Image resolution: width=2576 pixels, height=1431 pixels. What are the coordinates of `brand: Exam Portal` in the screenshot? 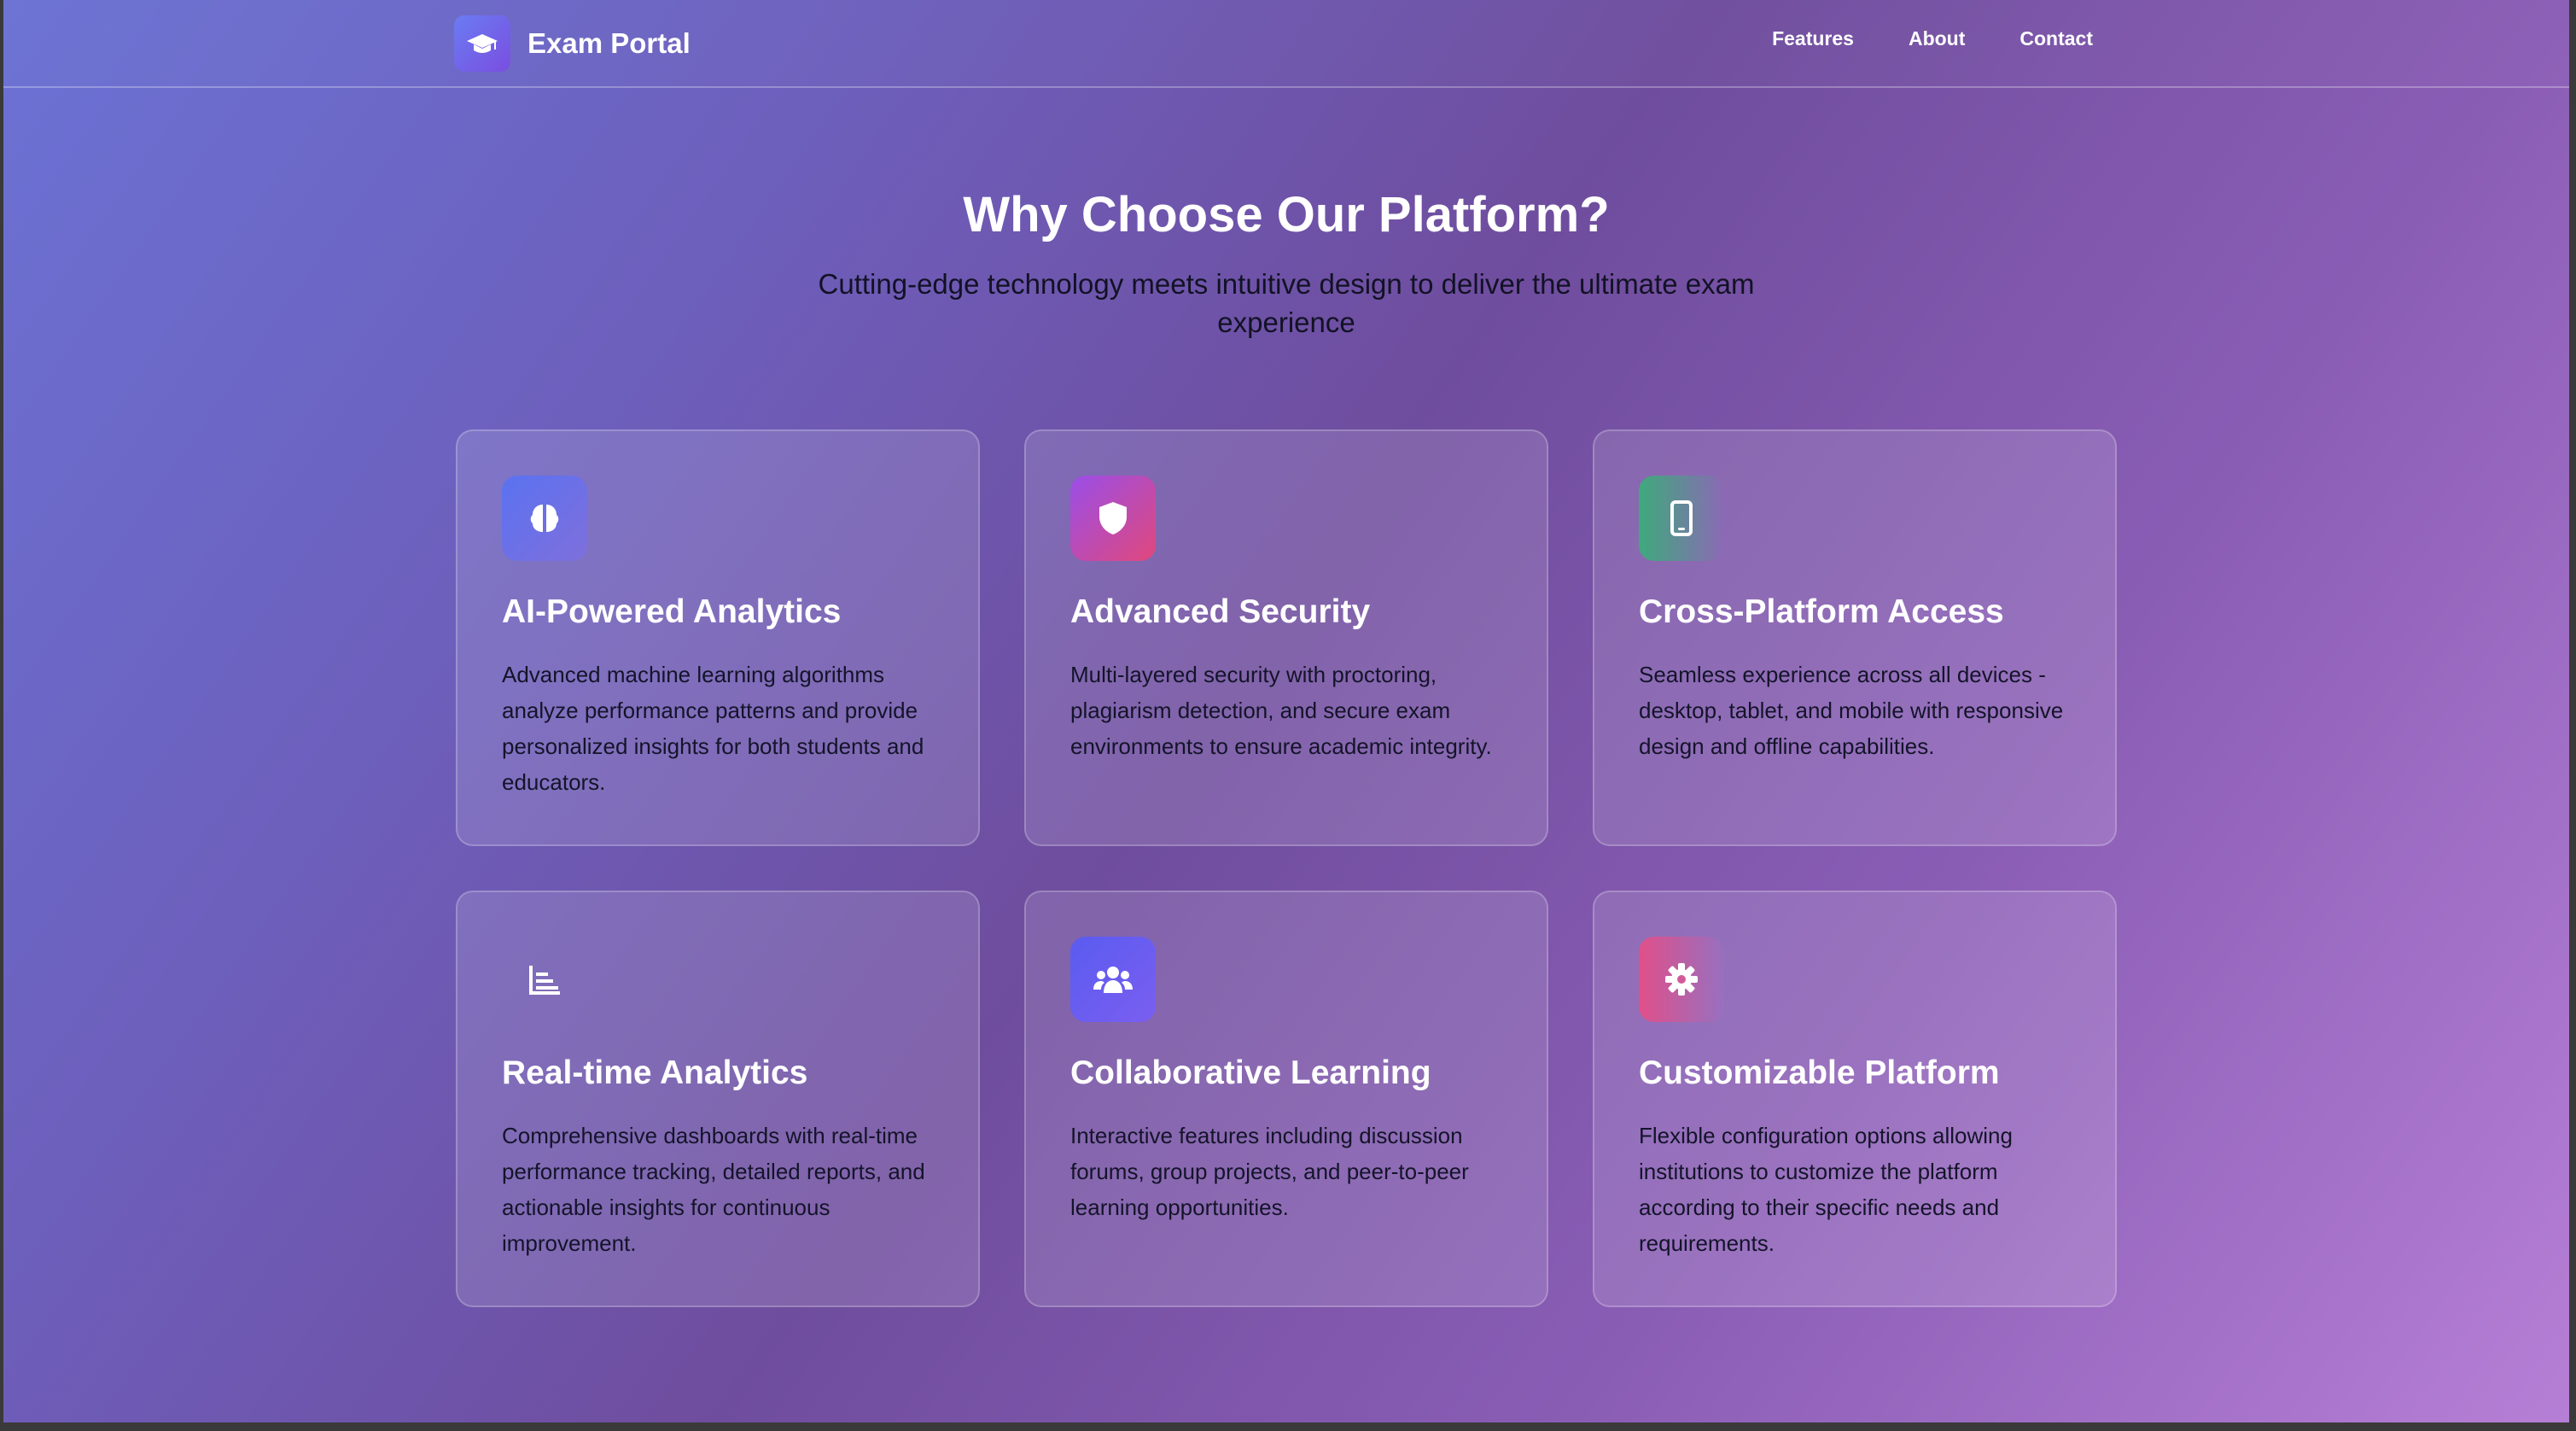 It's located at (572, 43).